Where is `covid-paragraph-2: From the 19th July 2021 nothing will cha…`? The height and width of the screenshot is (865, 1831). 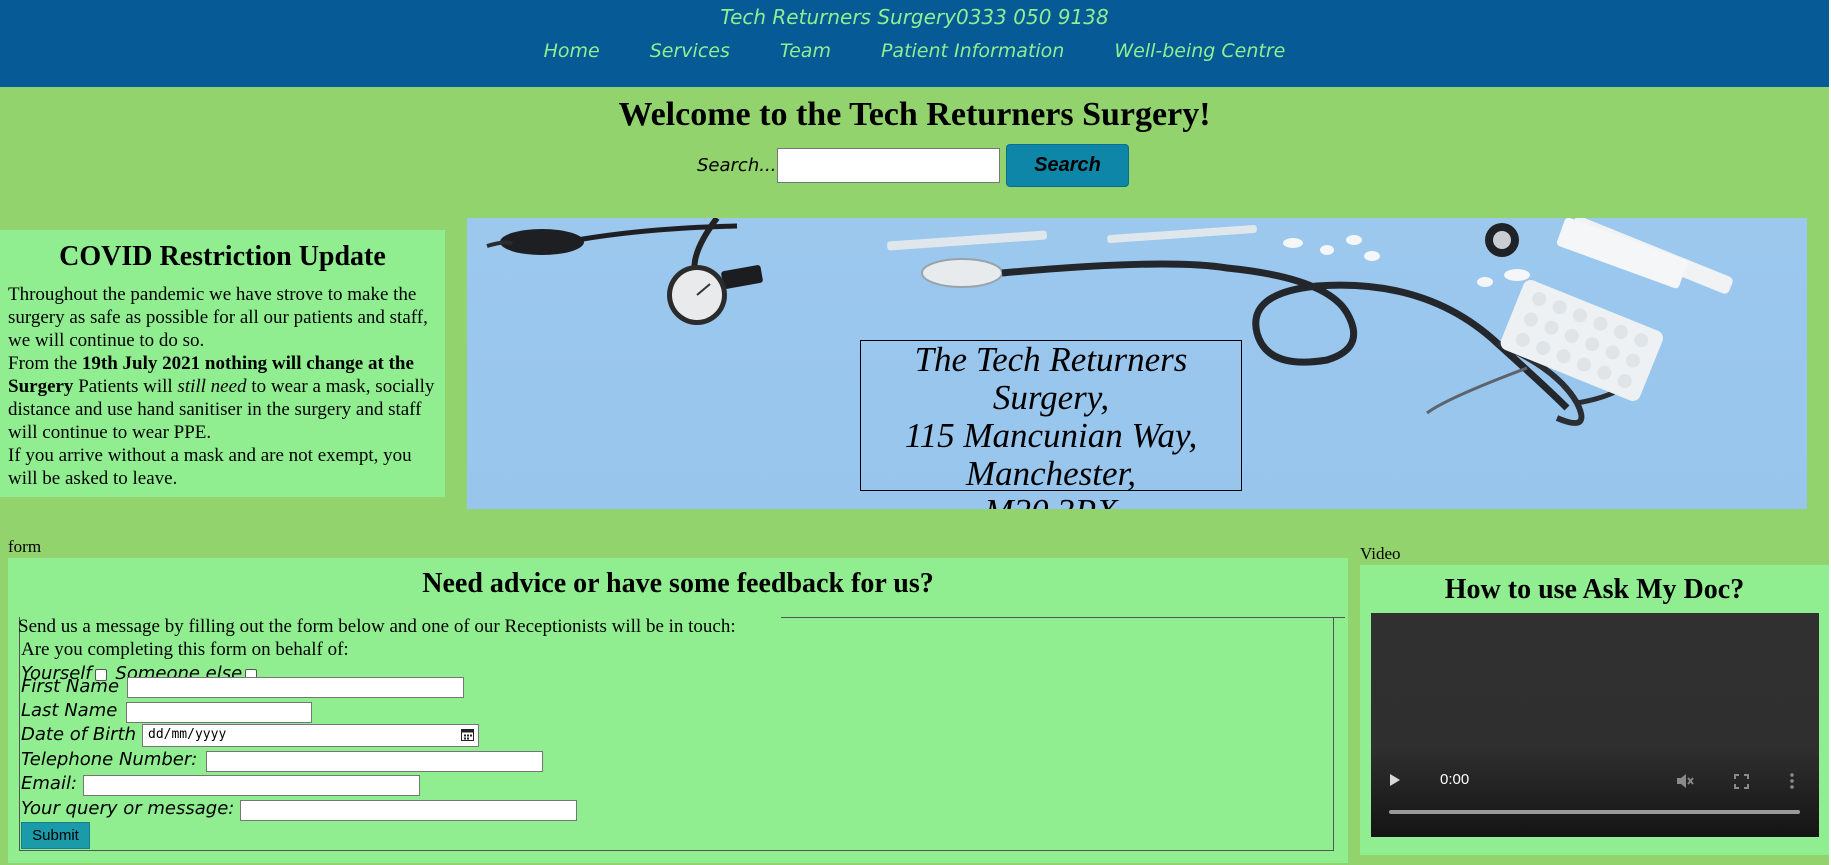 covid-paragraph-2: From the 19th July 2021 nothing will cha… is located at coordinates (222, 398).